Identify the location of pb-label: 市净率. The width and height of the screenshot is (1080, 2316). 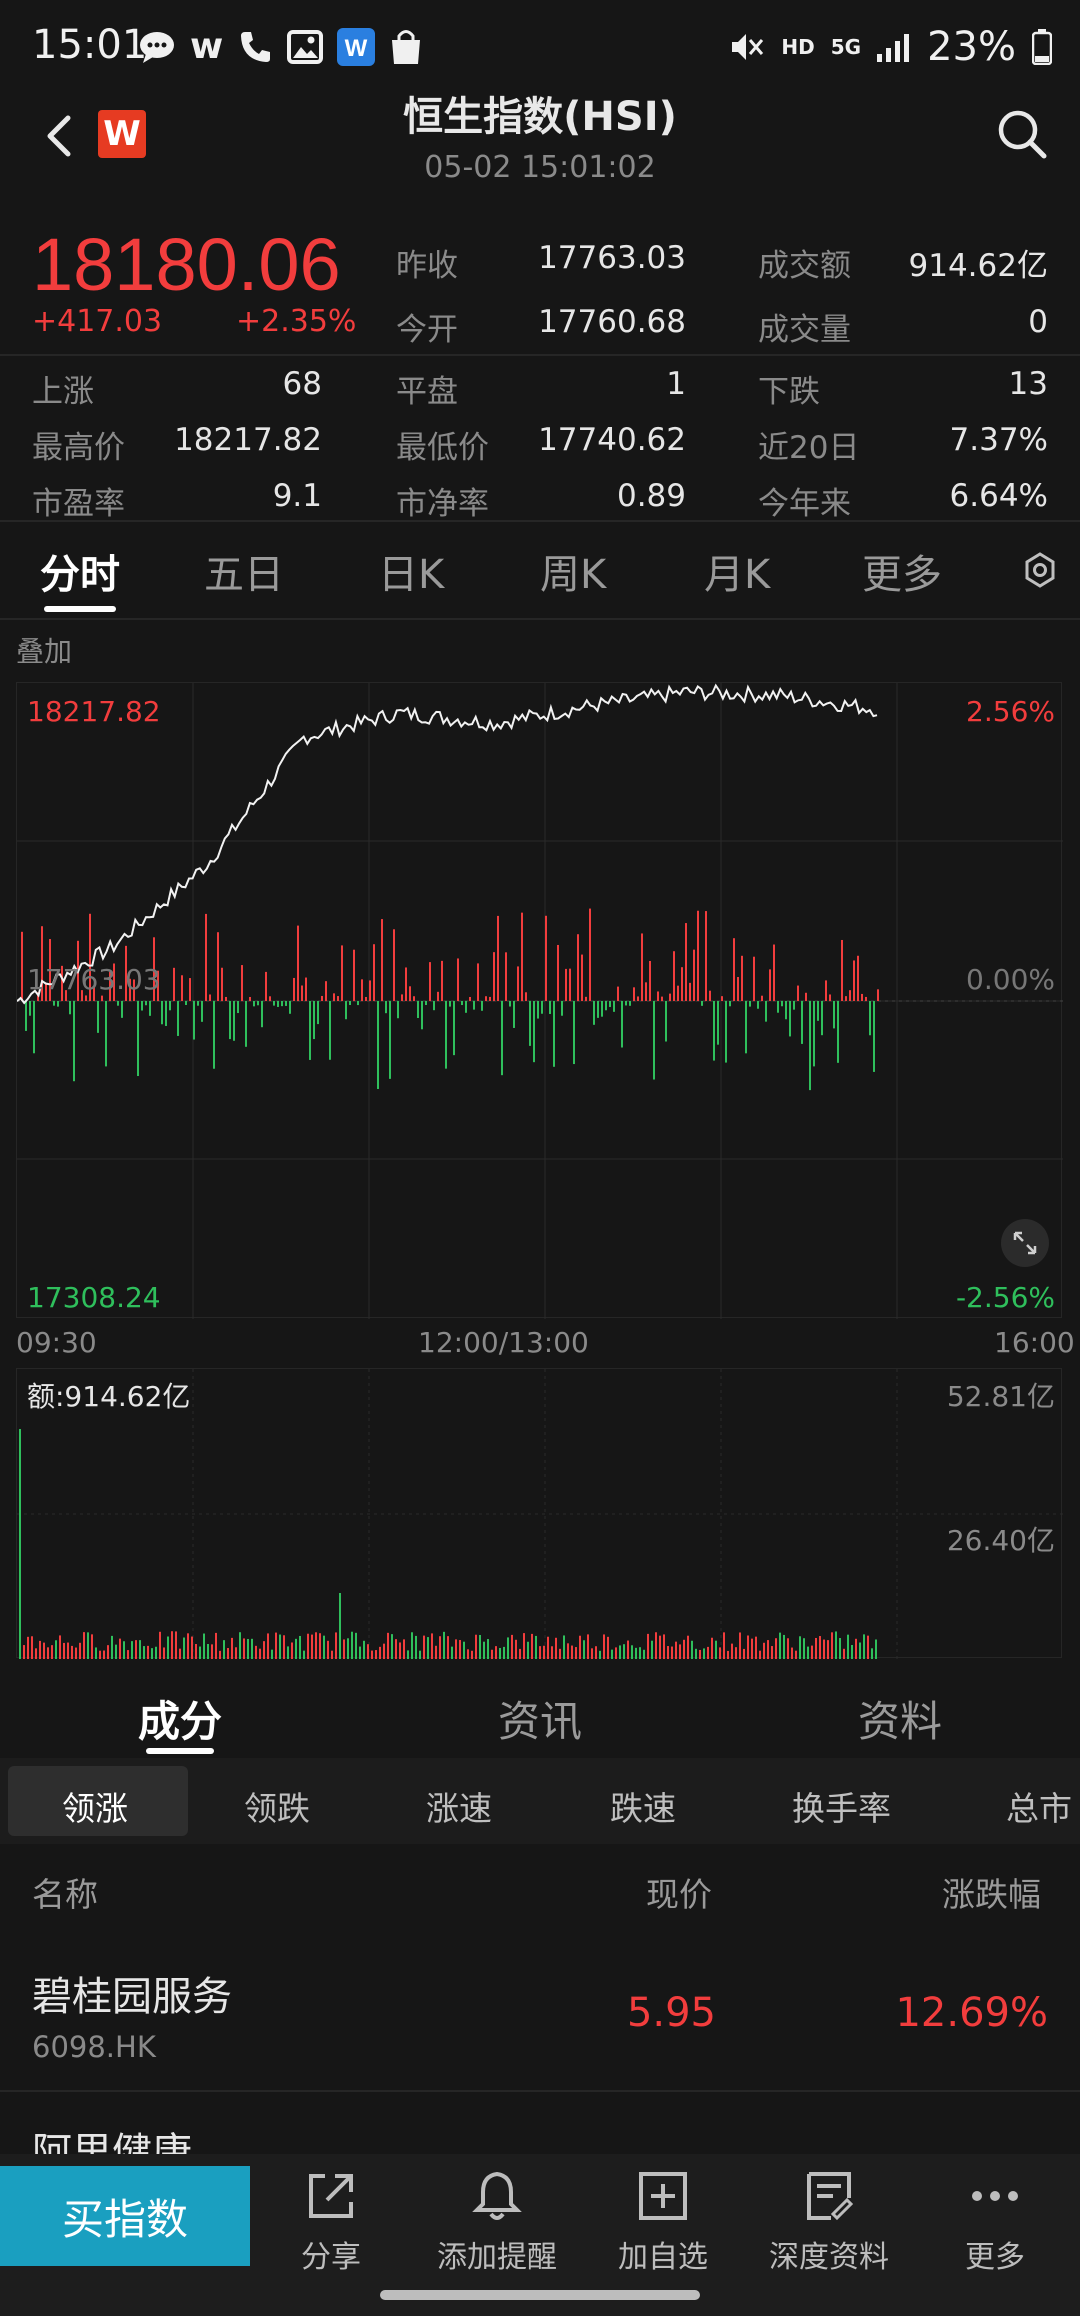
(442, 504).